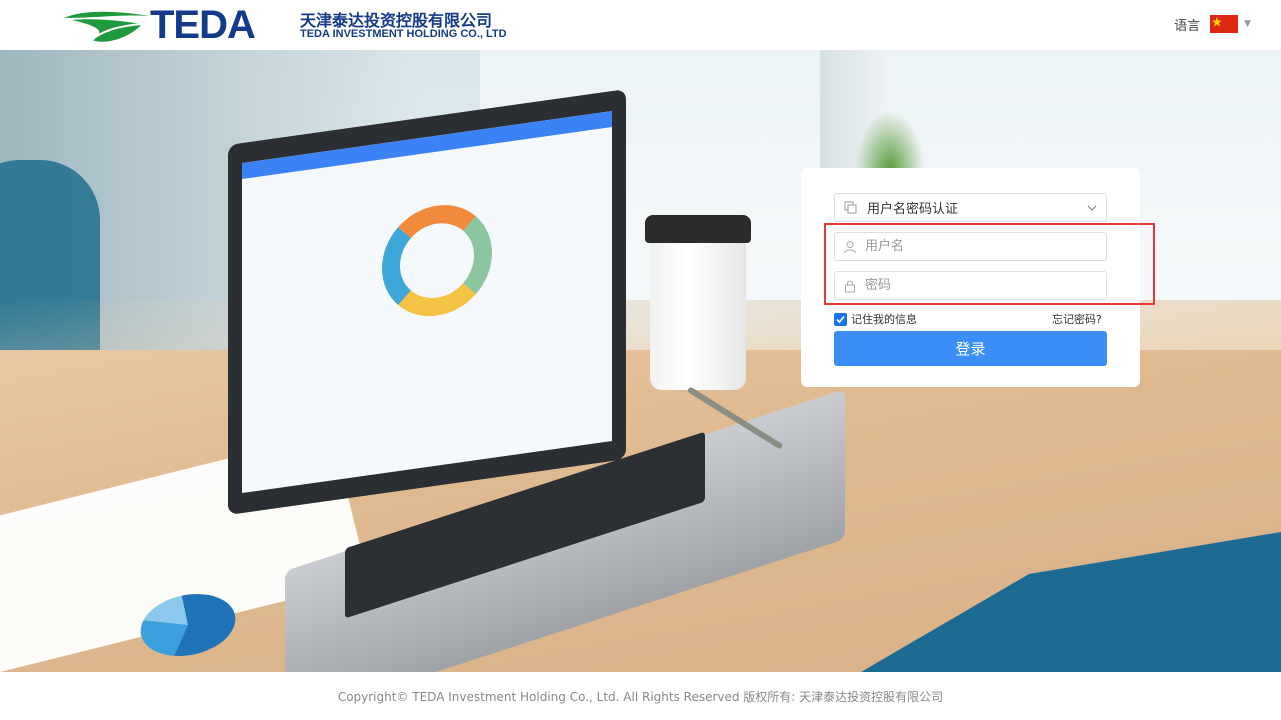 The image size is (1281, 720). Describe the element at coordinates (203, 25) in the screenshot. I see `logo-wordmark: TEDA` at that location.